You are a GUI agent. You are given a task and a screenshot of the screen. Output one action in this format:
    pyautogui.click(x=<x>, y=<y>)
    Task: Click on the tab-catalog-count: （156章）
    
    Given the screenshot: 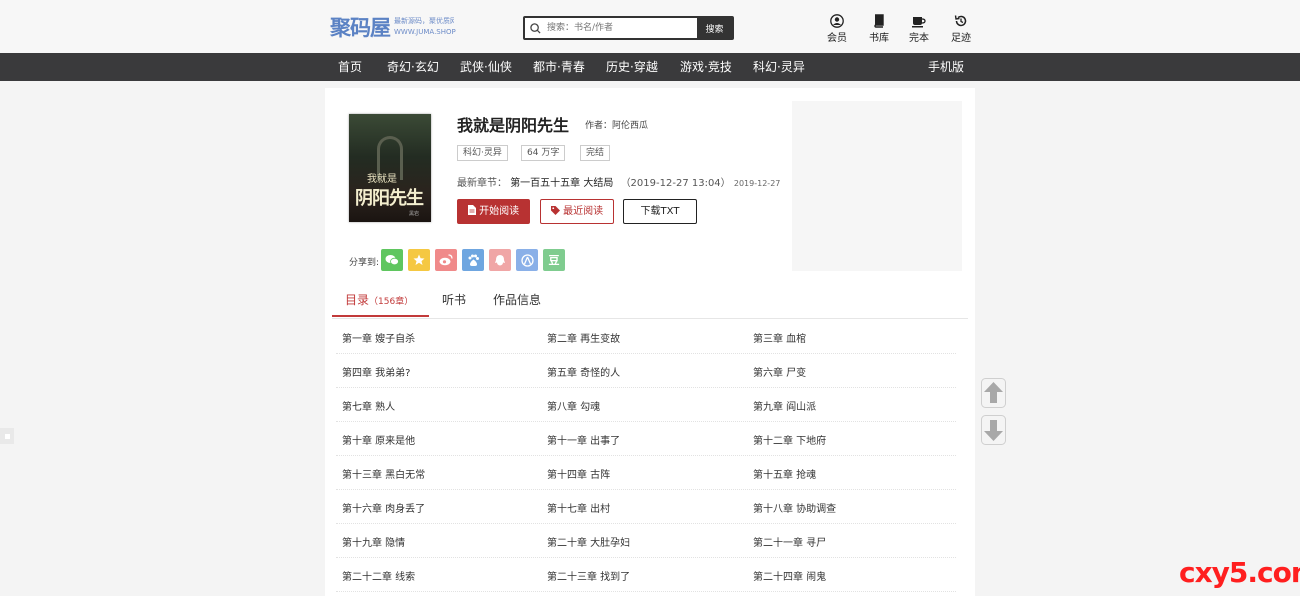 What is the action you would take?
    pyautogui.click(x=391, y=302)
    